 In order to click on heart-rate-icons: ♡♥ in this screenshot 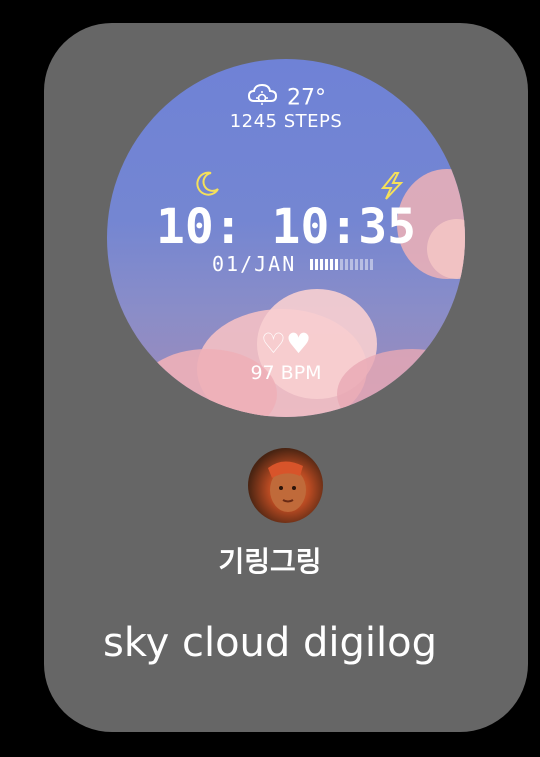, I will do `click(286, 343)`.